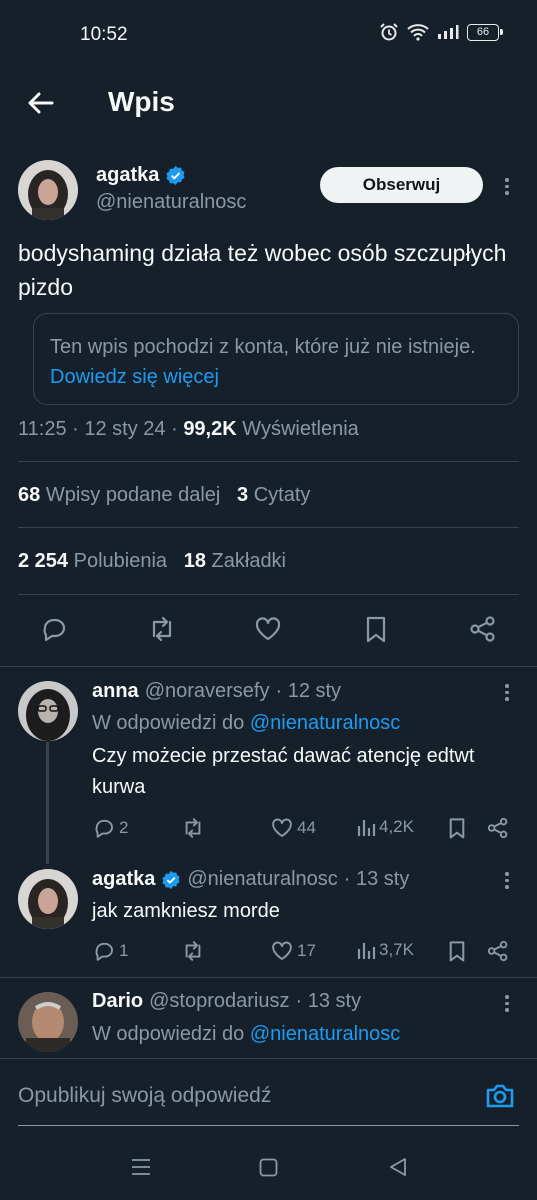  Describe the element at coordinates (47, 803) in the screenshot. I see `thread-line` at that location.